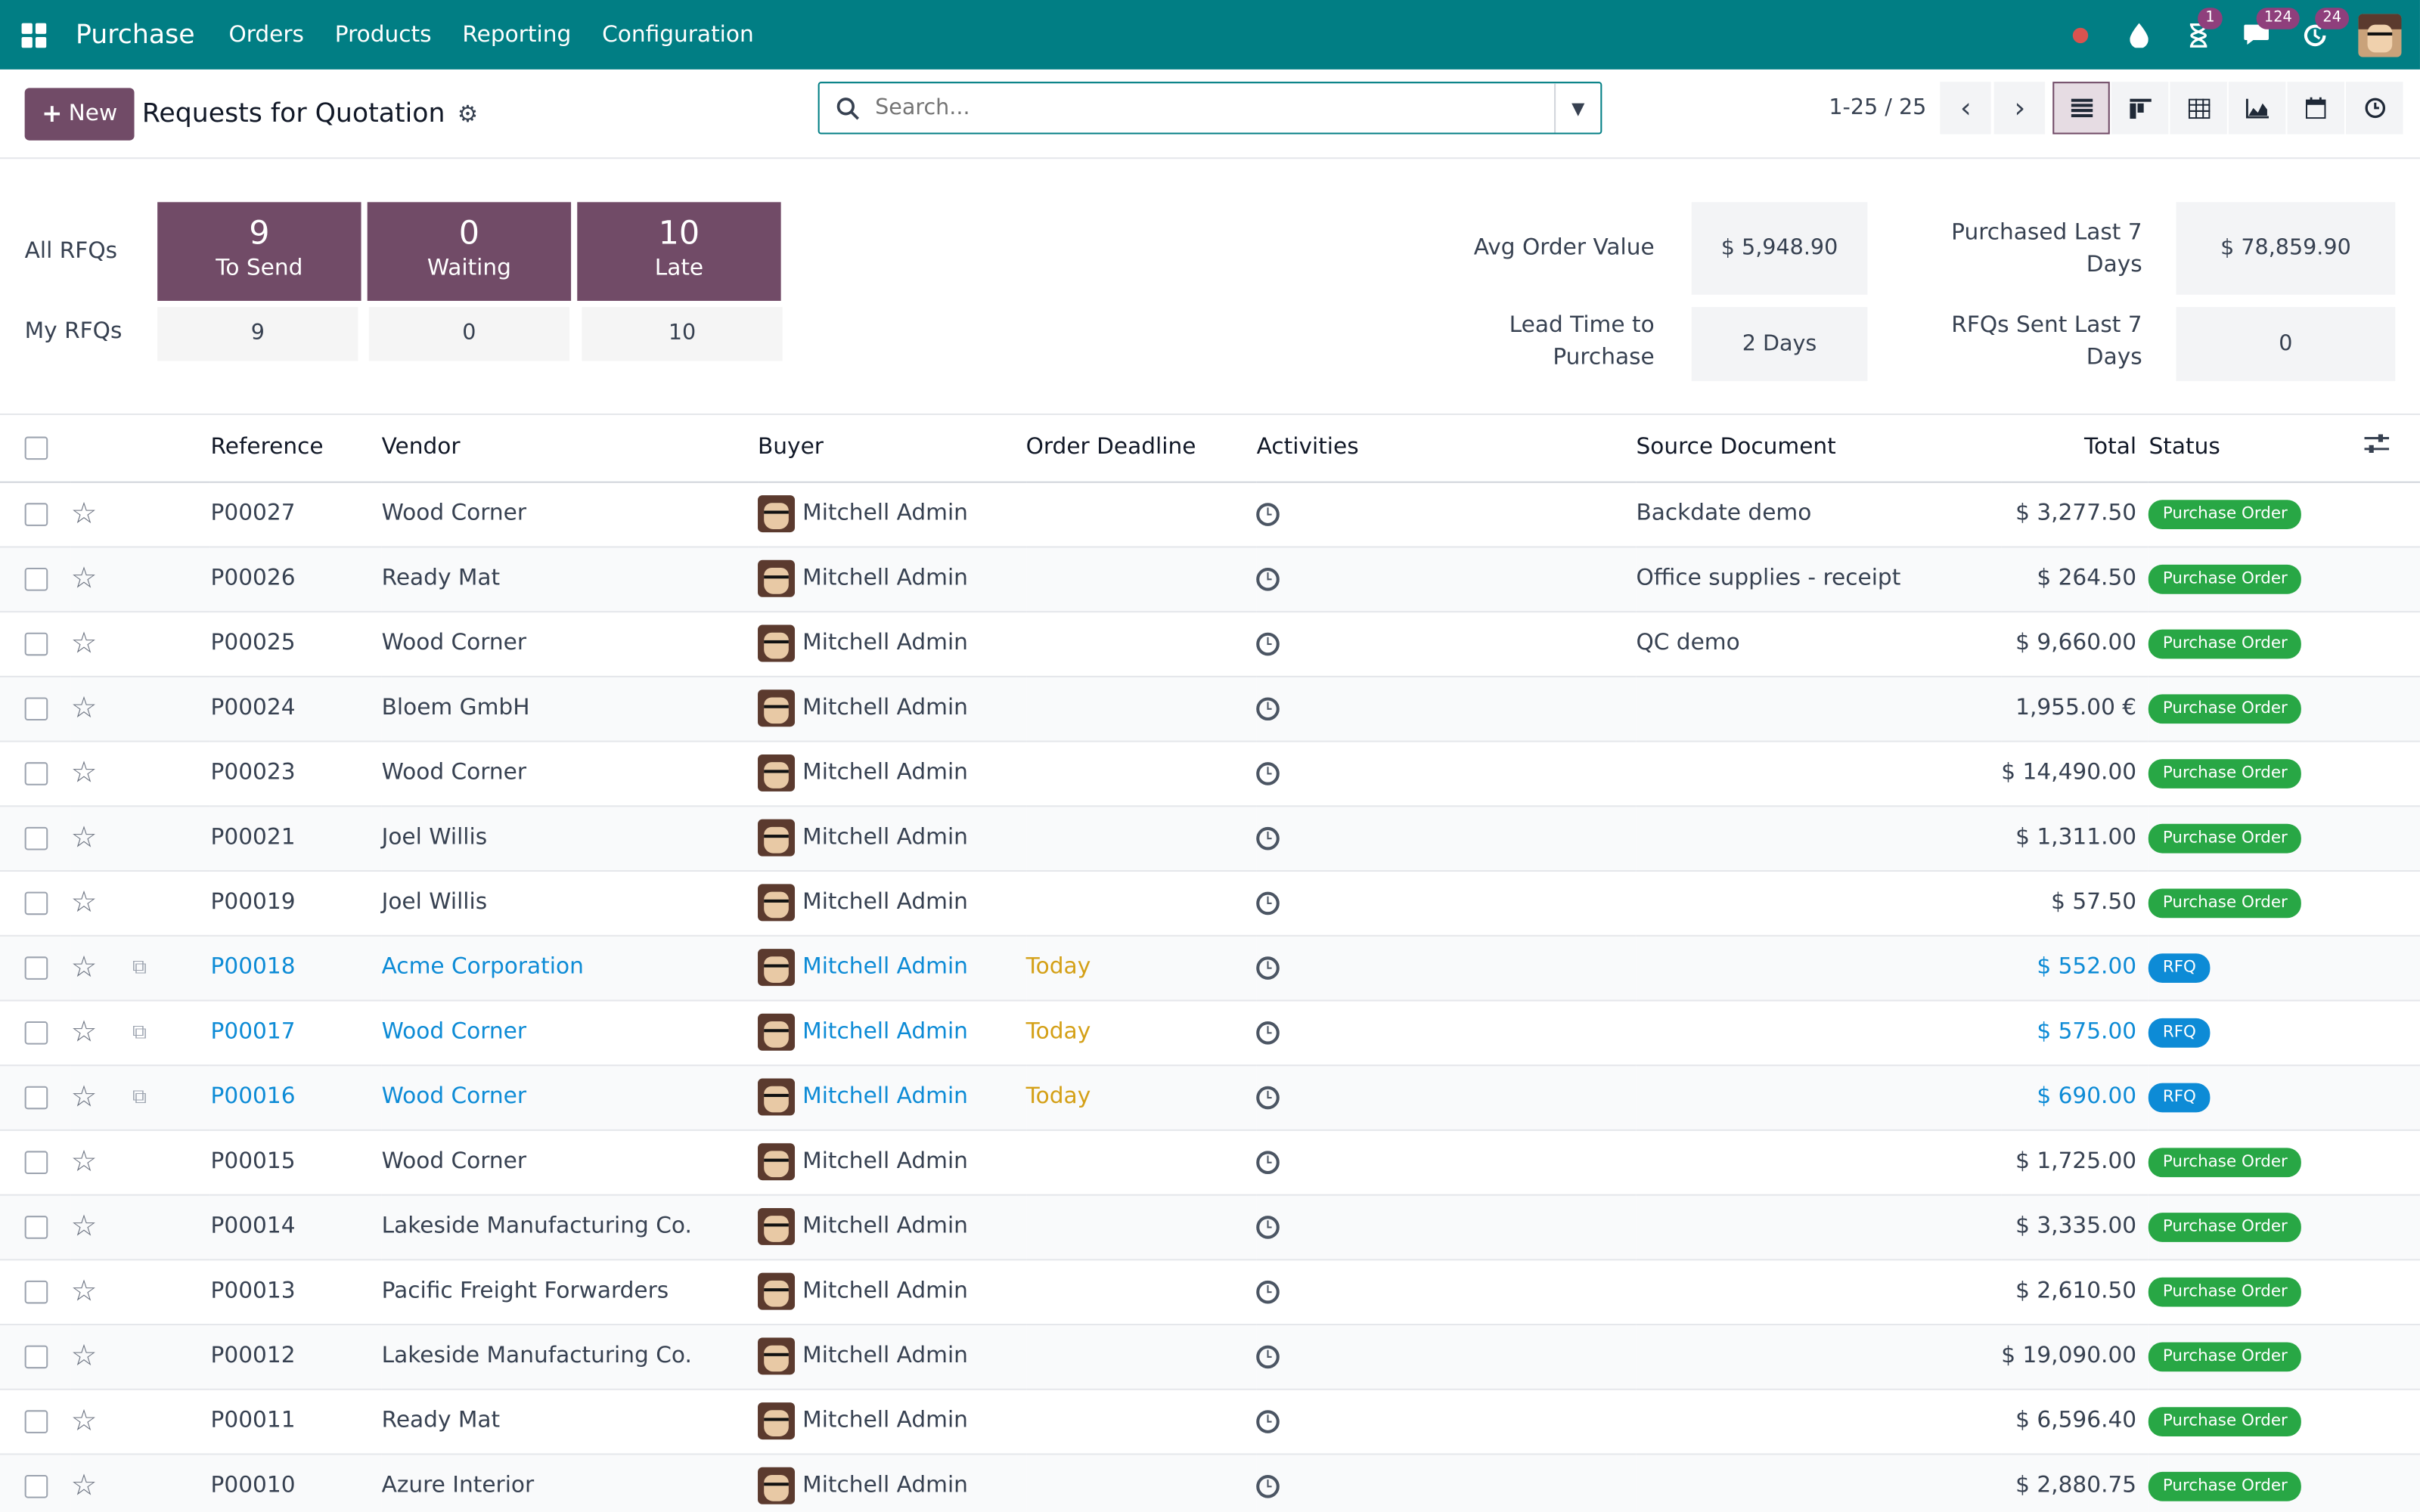 Image resolution: width=2420 pixels, height=1512 pixels. What do you see at coordinates (2257, 109) in the screenshot?
I see `graph-view-icon` at bounding box center [2257, 109].